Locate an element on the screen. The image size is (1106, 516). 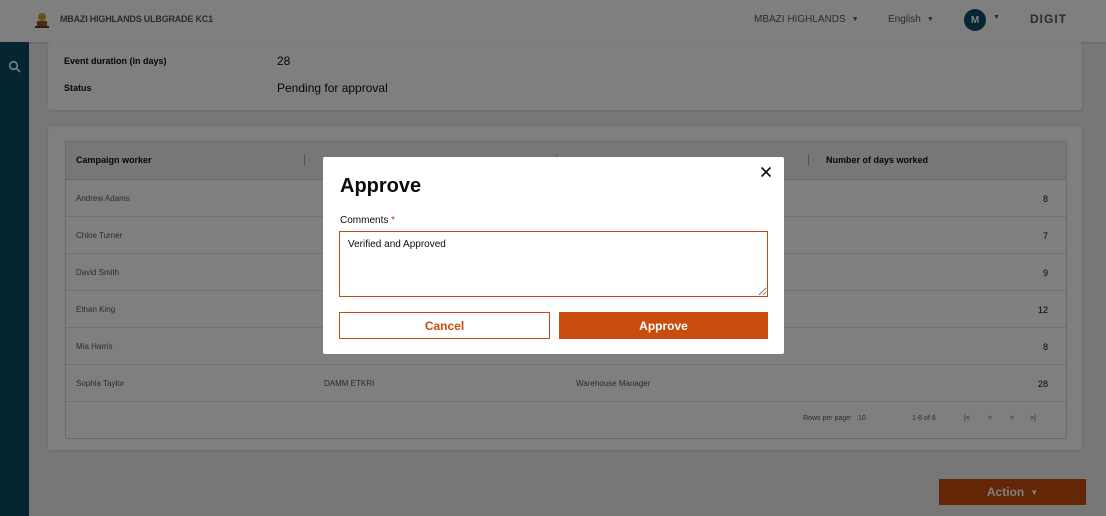
required-marker: * is located at coordinates (393, 220).